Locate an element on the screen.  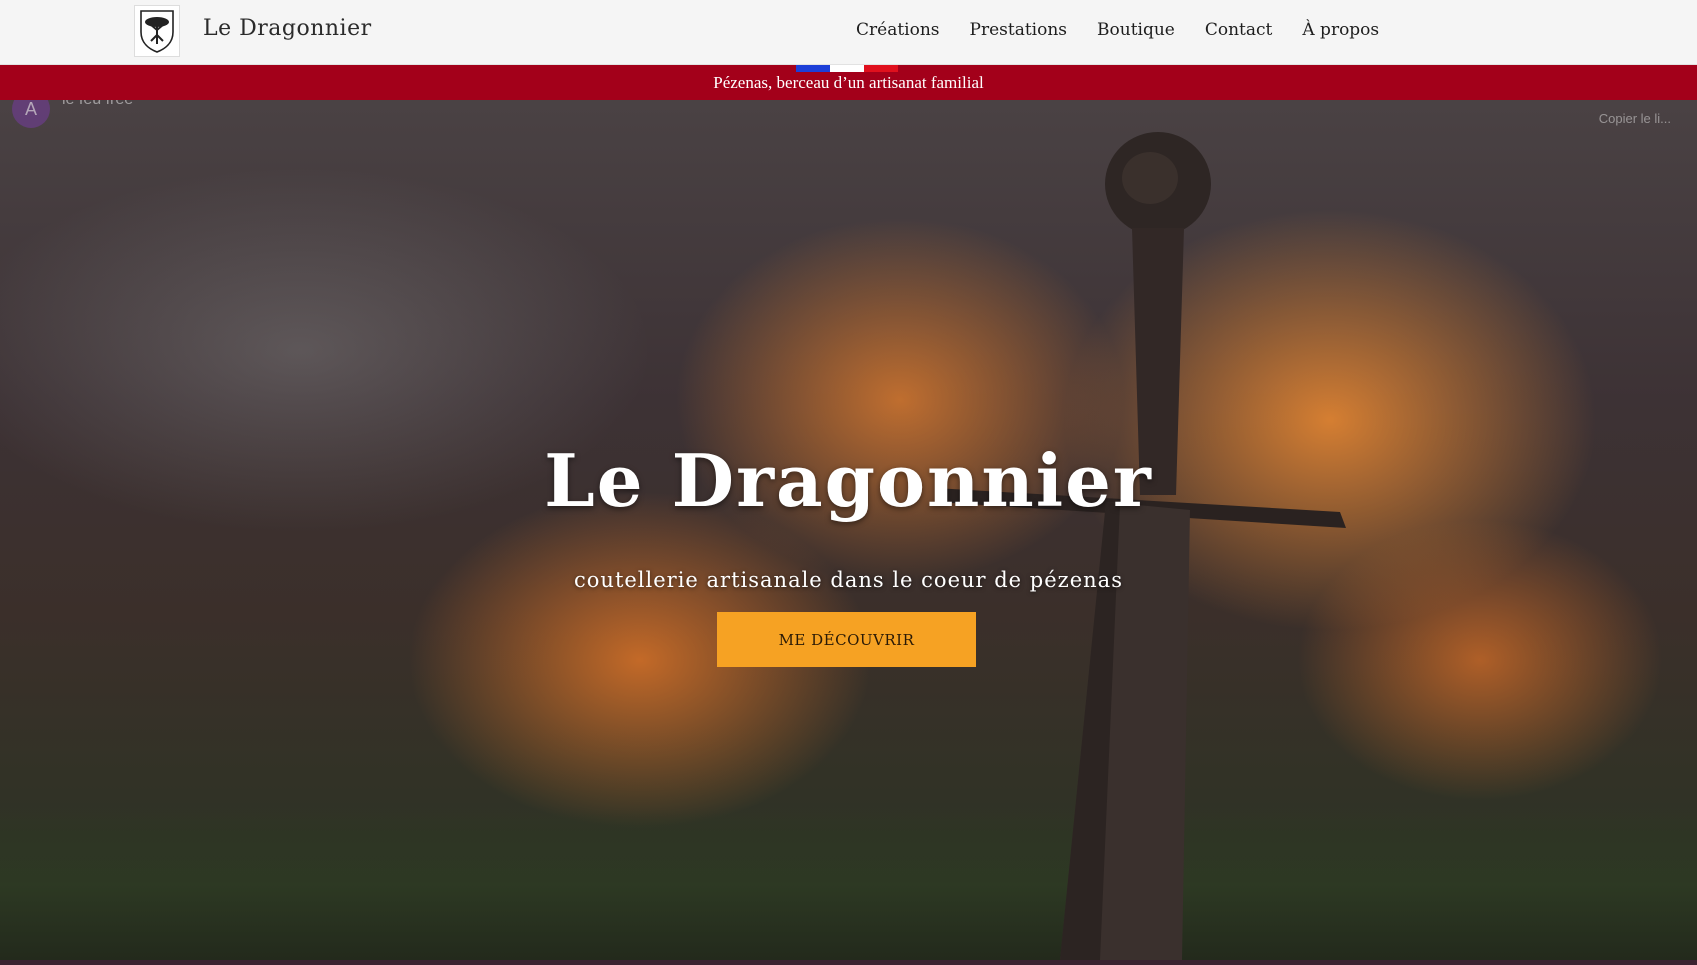
nav-boutique: Boutique is located at coordinates (1136, 30).